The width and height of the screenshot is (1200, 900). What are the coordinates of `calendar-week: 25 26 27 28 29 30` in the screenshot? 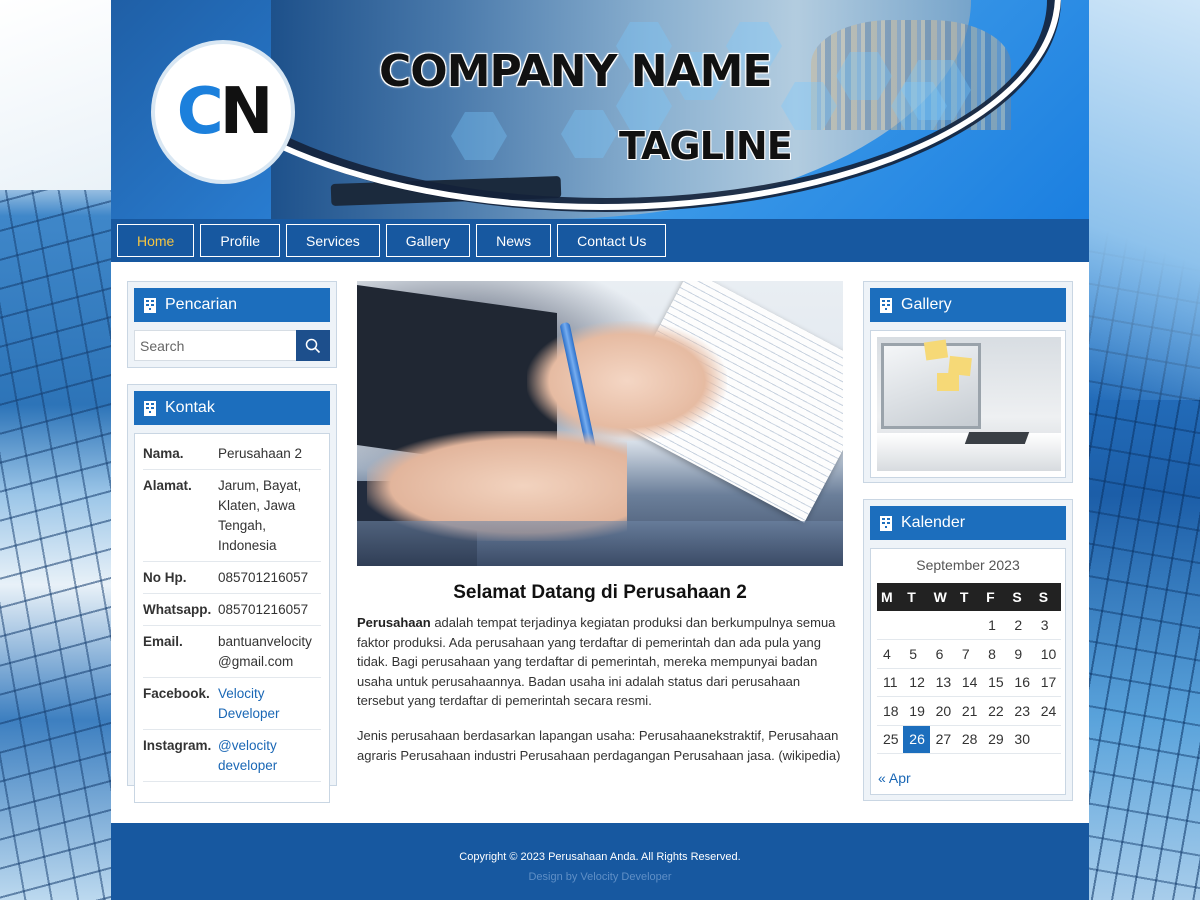 It's located at (969, 739).